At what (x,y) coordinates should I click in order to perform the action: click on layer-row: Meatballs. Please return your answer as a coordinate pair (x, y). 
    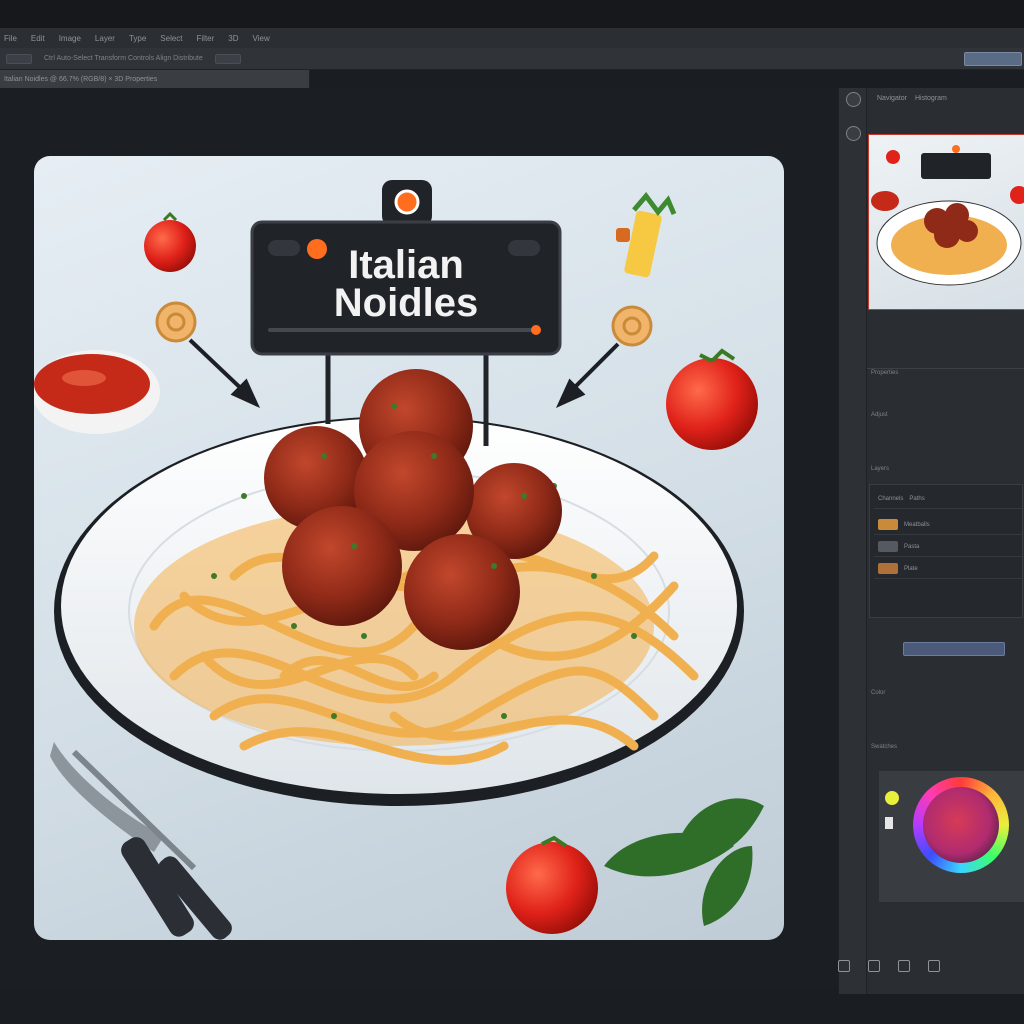
    Looking at the image, I should click on (948, 525).